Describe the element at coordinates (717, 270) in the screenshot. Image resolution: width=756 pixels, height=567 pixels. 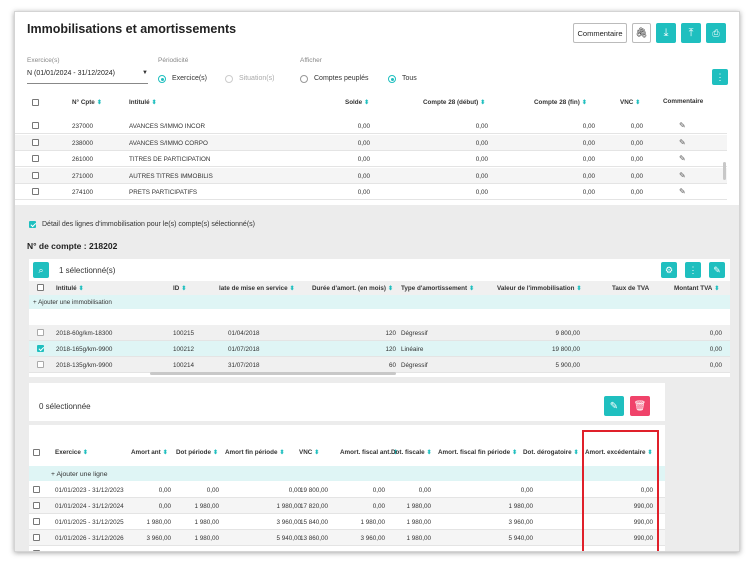
I see `immos-edit-button: ✎` at that location.